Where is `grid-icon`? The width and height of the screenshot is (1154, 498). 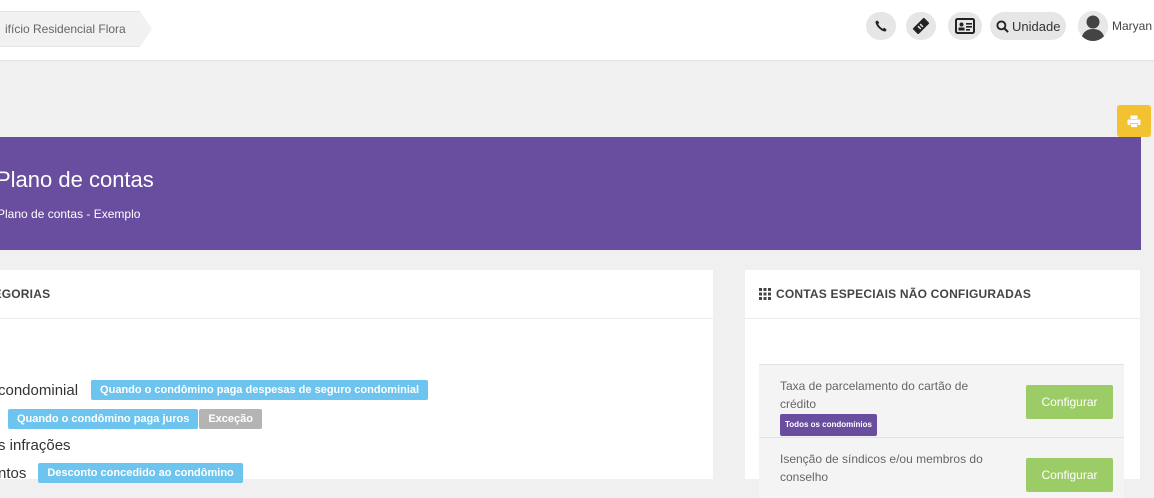
grid-icon is located at coordinates (765, 294).